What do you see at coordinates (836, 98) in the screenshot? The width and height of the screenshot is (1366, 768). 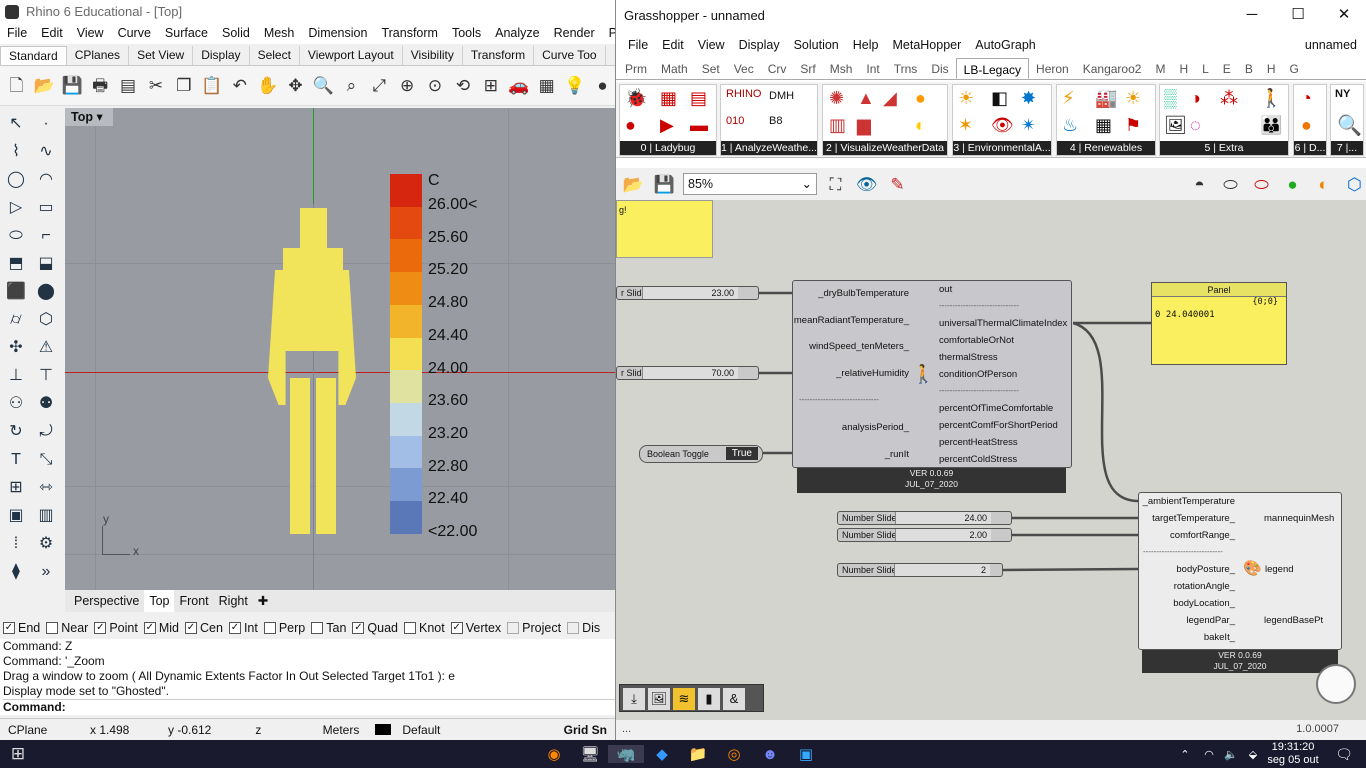 I see `wind-rose-icon: ✺` at bounding box center [836, 98].